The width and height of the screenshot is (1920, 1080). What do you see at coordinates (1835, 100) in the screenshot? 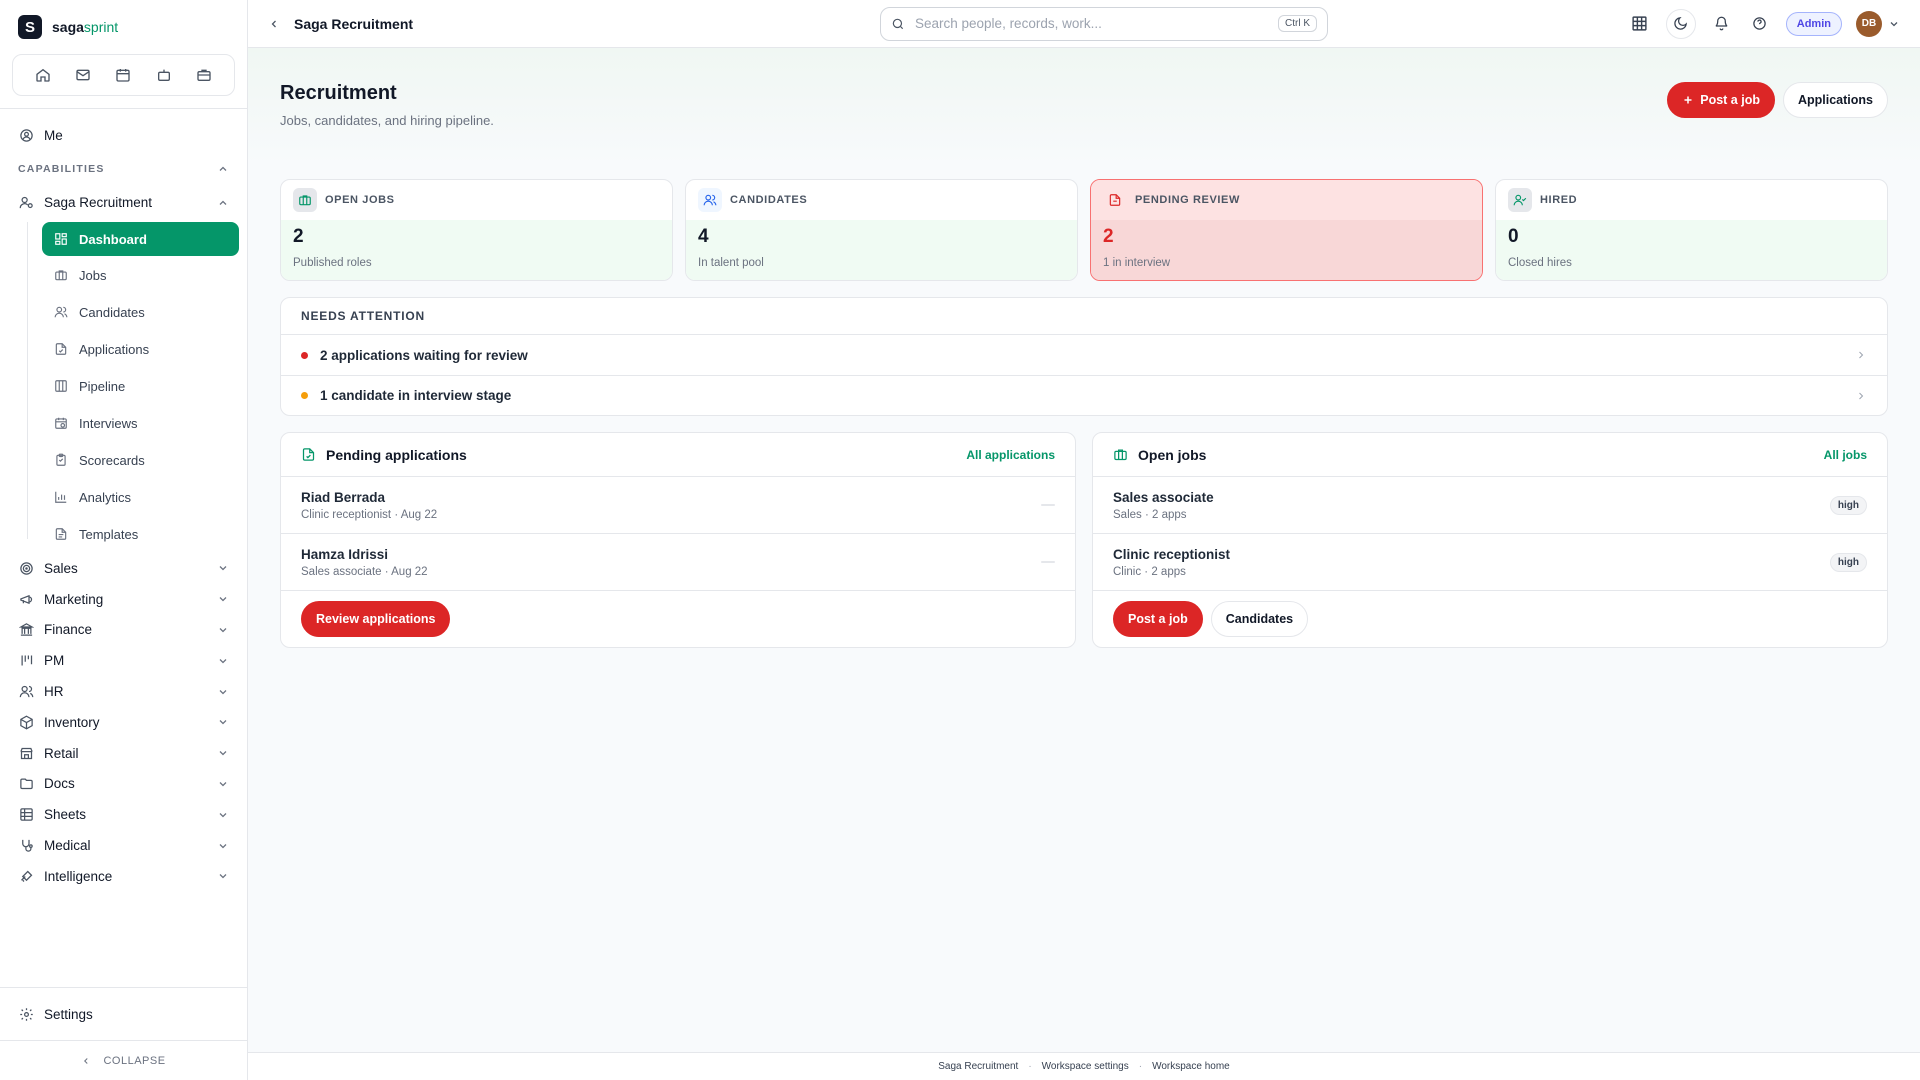
I see `applications-button: Applications` at bounding box center [1835, 100].